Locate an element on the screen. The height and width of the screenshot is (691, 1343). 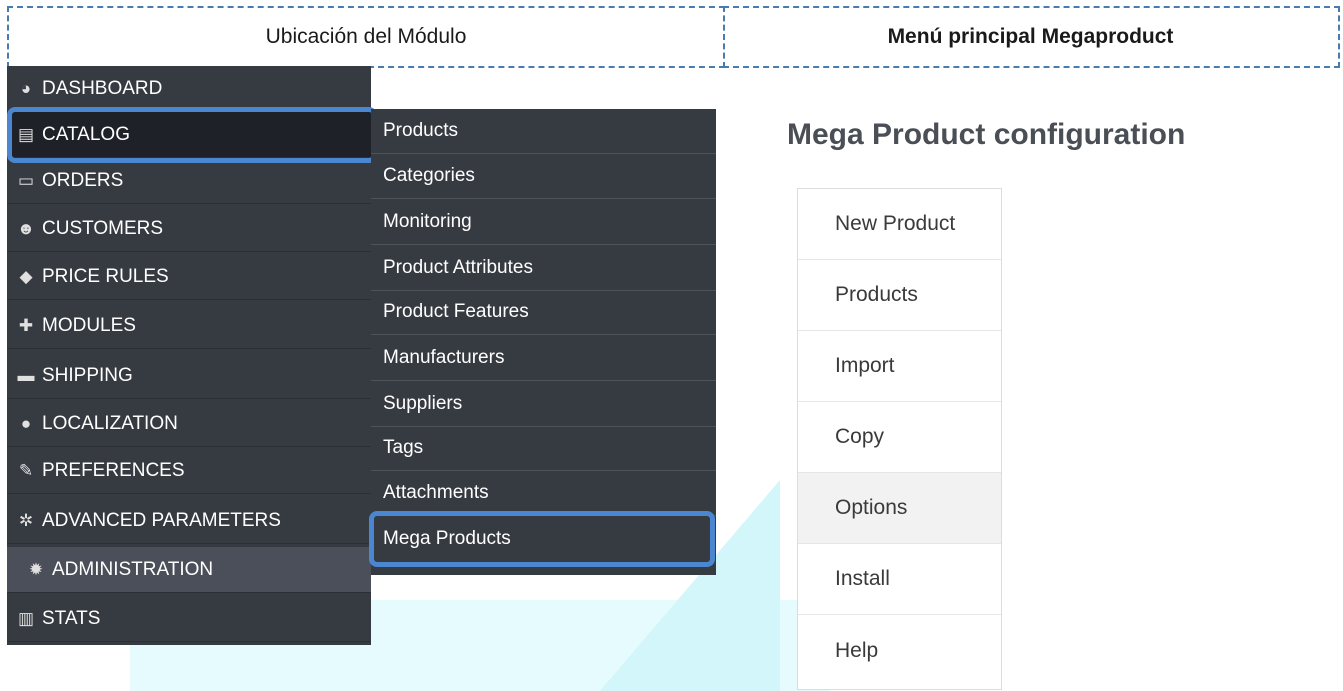
dashboard-icon: ◕ is located at coordinates (26, 88).